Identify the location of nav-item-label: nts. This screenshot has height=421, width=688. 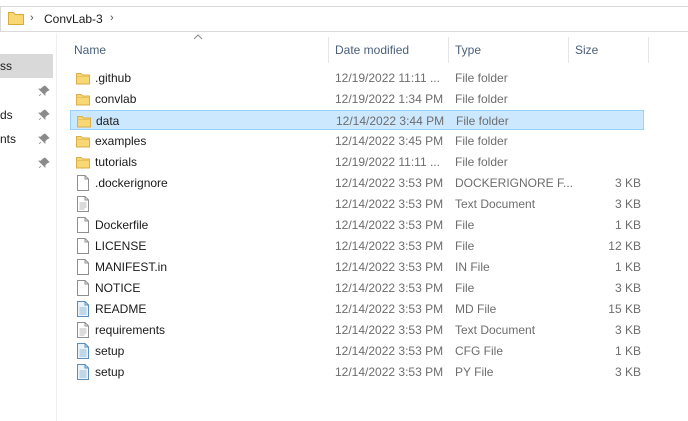
(8, 139).